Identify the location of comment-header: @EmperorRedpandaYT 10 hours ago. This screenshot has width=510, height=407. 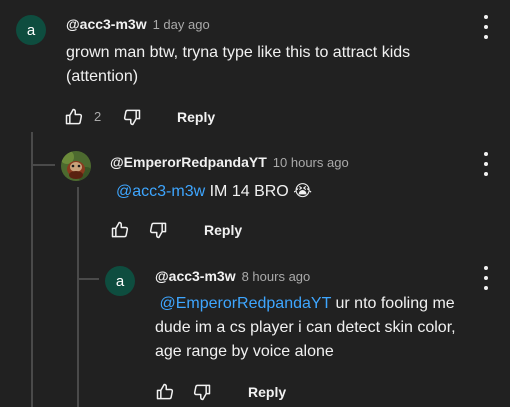
(229, 162).